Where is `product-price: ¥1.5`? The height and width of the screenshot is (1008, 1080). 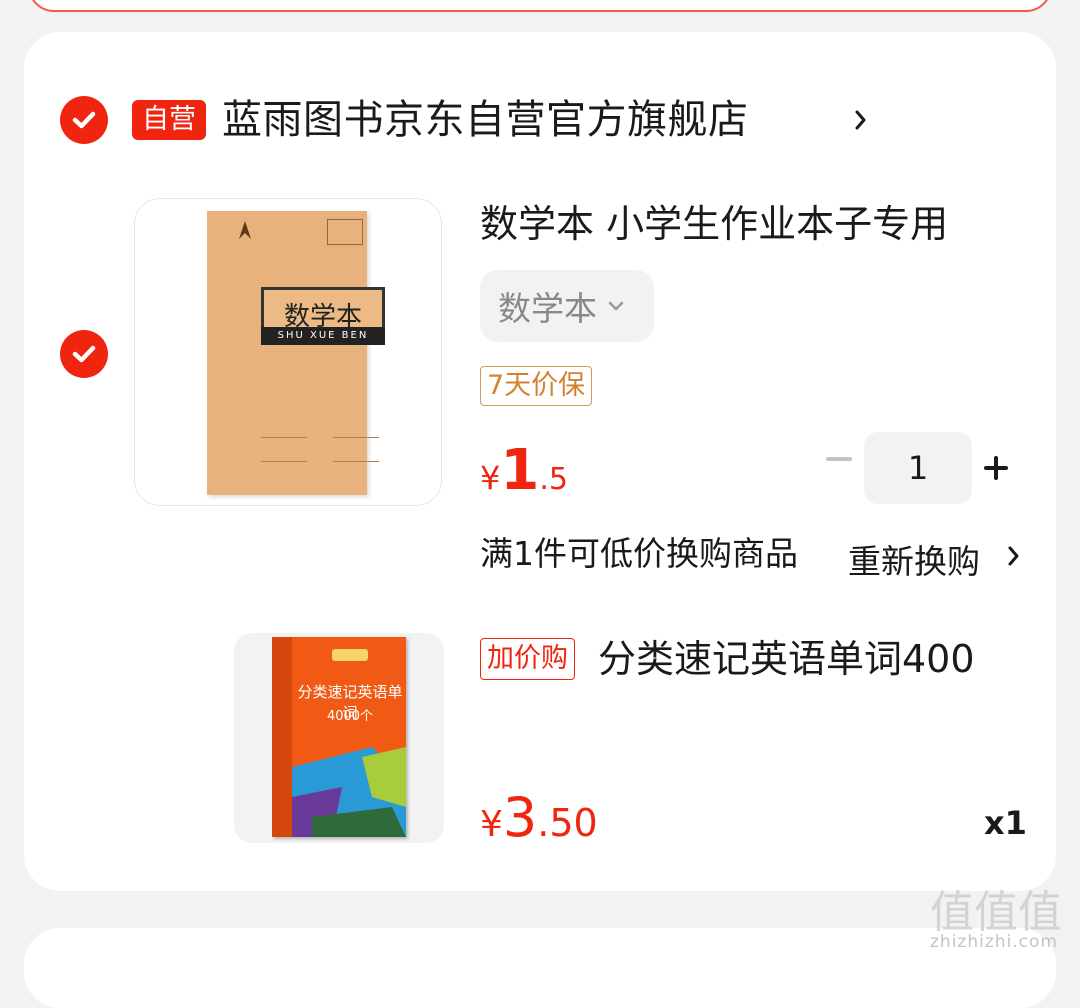
product-price: ¥1.5 is located at coordinates (524, 470).